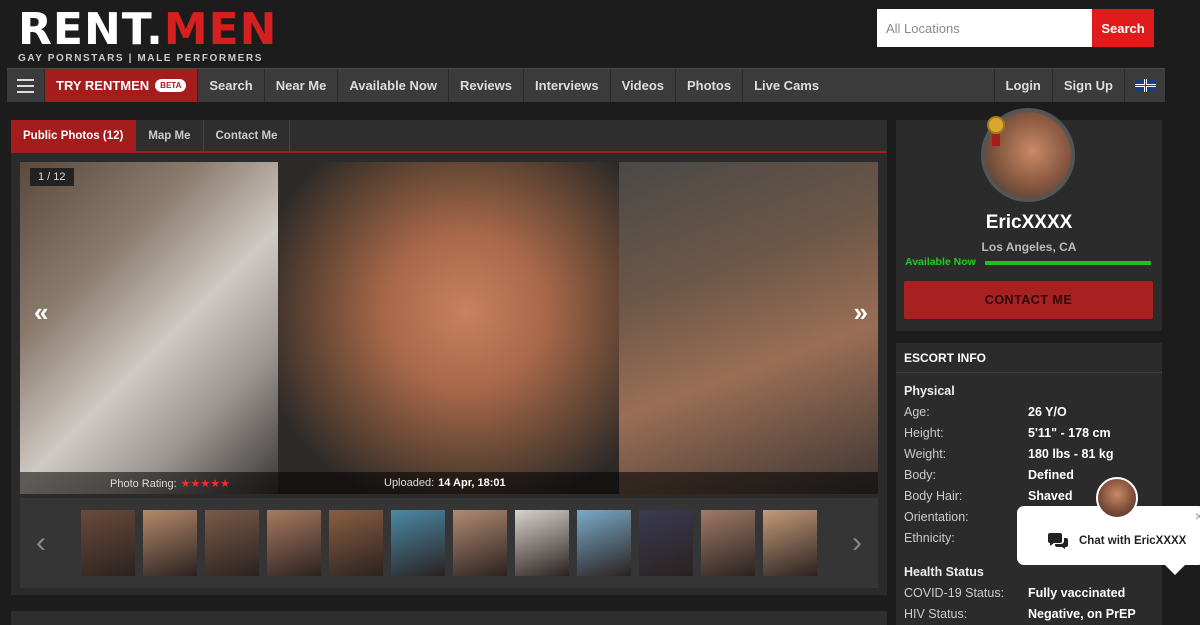  Describe the element at coordinates (1023, 85) in the screenshot. I see `login-link: Login` at that location.